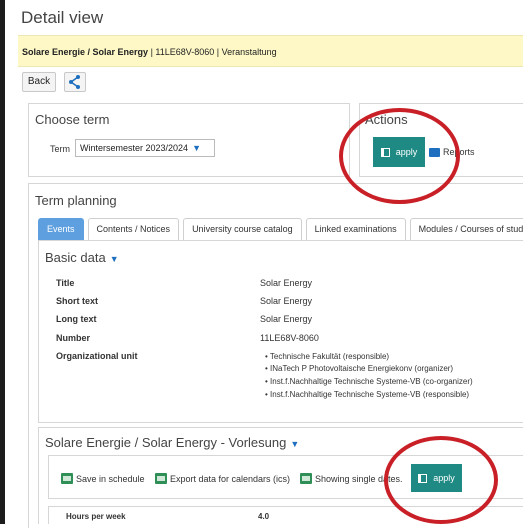  I want to click on share-button, so click(75, 82).